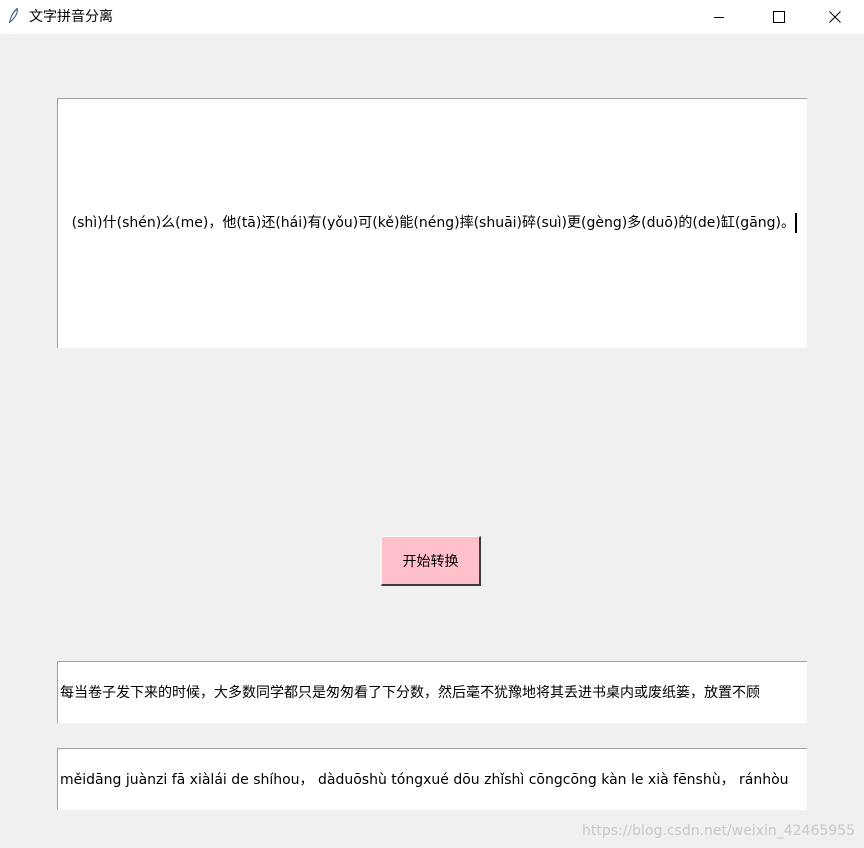 This screenshot has width=864, height=848. I want to click on start-convert-label: 开始转换, so click(430, 561).